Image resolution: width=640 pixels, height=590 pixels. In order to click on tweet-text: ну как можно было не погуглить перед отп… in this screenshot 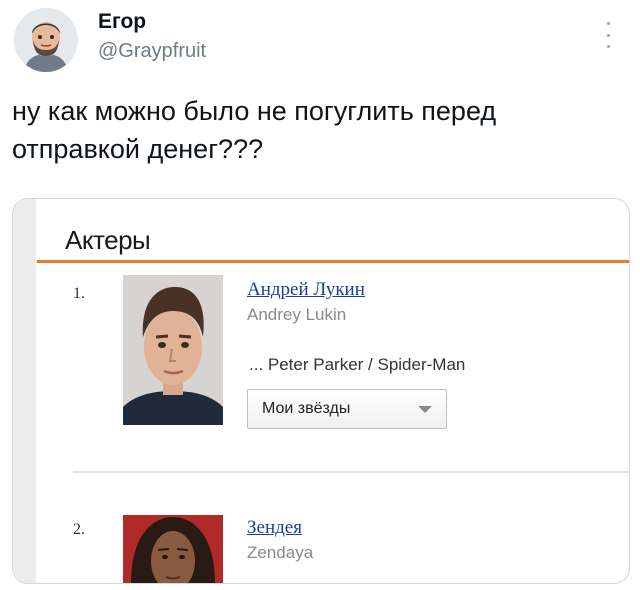, I will do `click(254, 130)`.